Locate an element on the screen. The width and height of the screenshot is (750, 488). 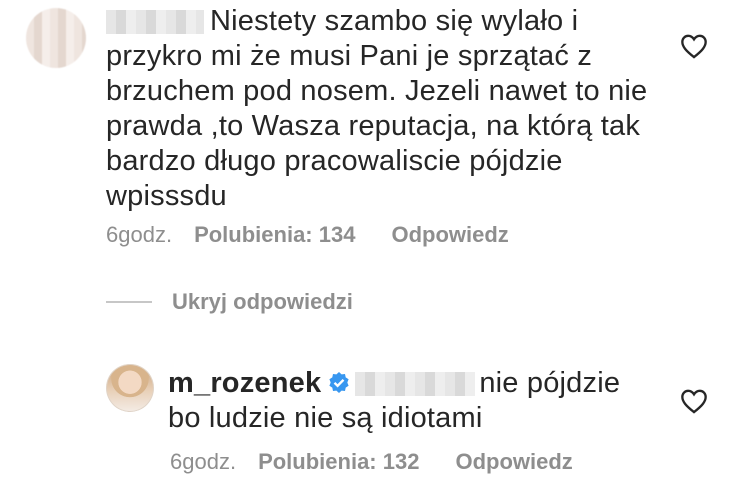
username: m_rozenek is located at coordinates (244, 383).